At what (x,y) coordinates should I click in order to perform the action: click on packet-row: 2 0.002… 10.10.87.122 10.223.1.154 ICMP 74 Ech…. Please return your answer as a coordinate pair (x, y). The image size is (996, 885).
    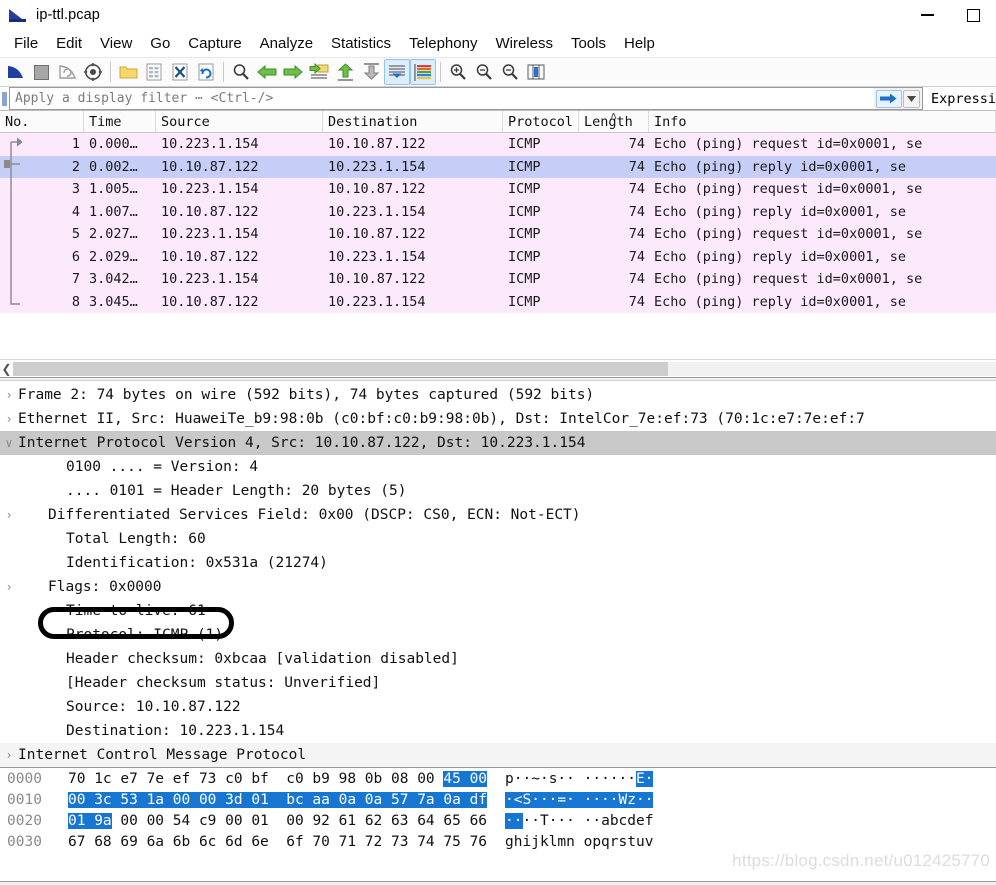
    Looking at the image, I should click on (498, 166).